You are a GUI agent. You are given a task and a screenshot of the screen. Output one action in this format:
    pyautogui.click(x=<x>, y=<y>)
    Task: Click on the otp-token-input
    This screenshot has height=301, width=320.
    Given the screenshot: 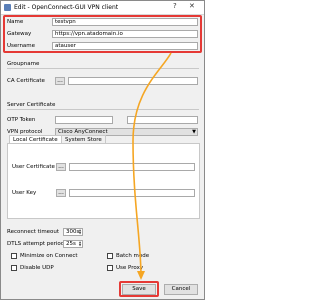 What is the action you would take?
    pyautogui.click(x=84, y=120)
    